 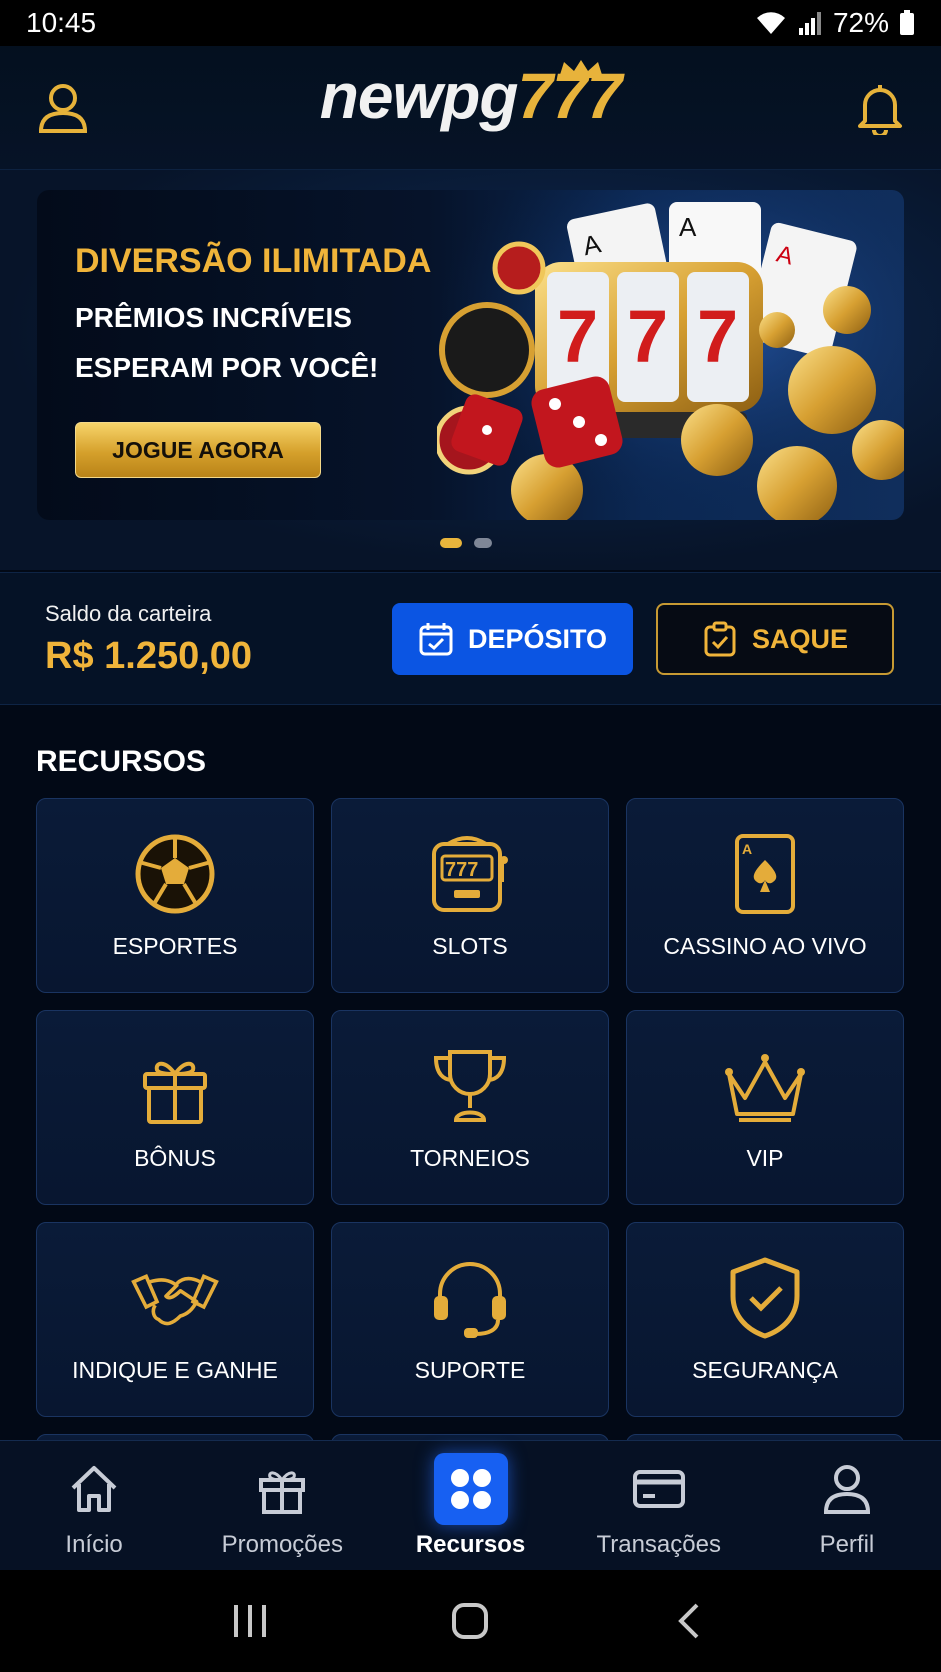 What do you see at coordinates (470, 1158) in the screenshot?
I see `resource-label: TORNEIOS` at bounding box center [470, 1158].